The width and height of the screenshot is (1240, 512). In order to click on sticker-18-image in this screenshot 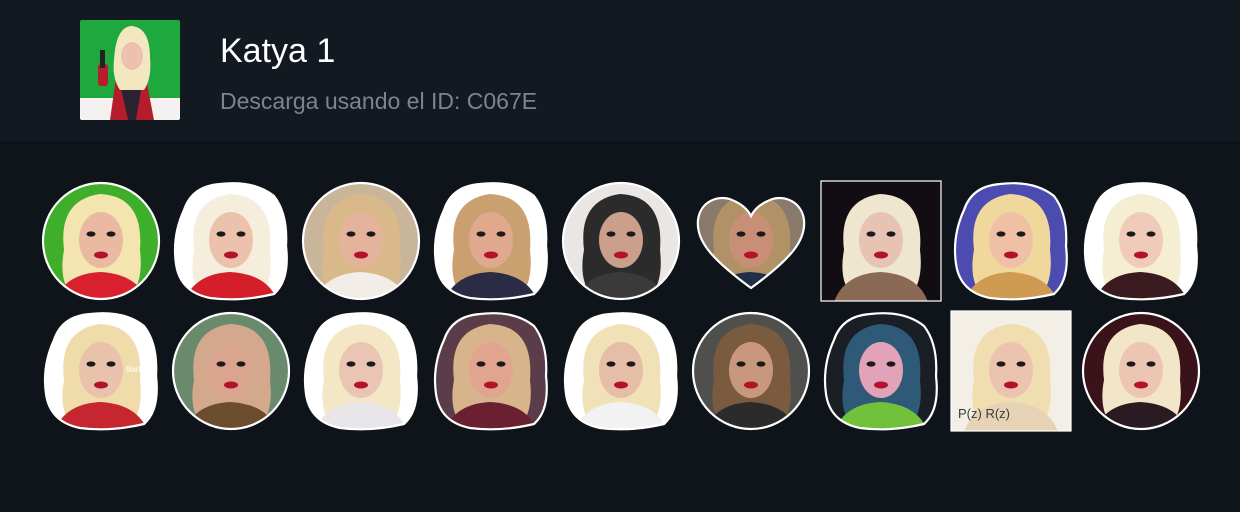, I will do `click(1141, 371)`.